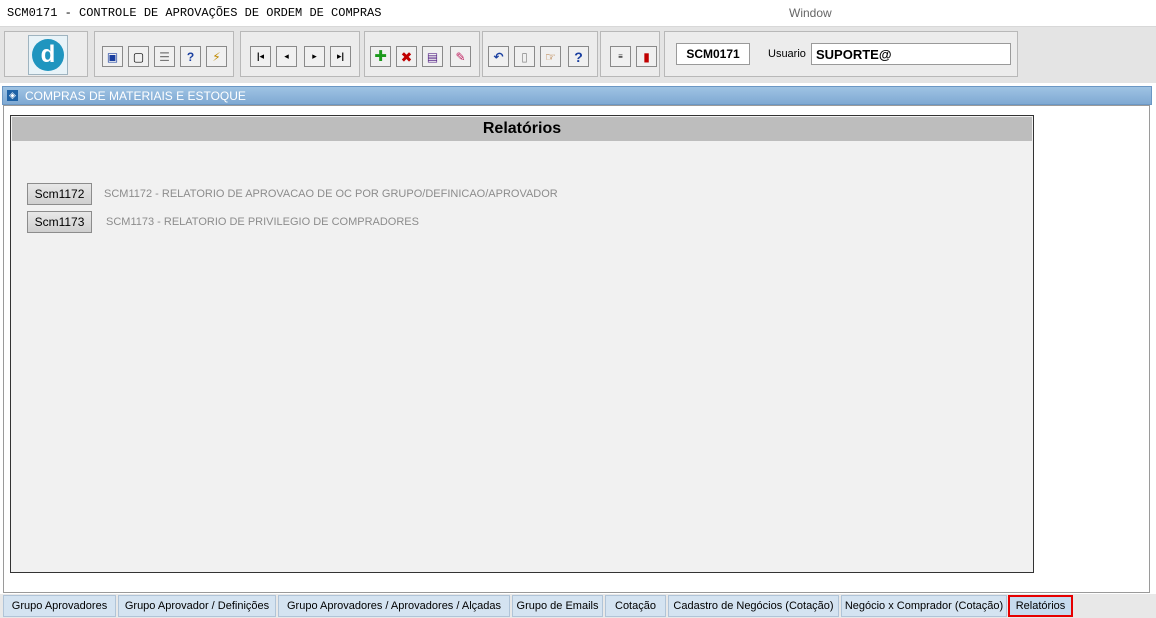  I want to click on module-title: COMPRAS DE MATERIAIS E ESTOQUE, so click(135, 96).